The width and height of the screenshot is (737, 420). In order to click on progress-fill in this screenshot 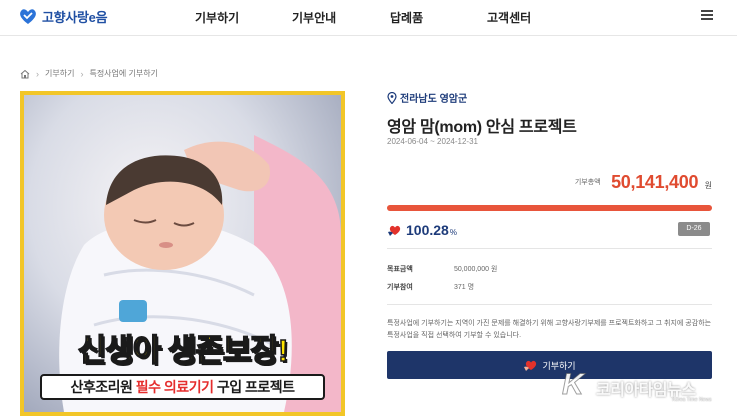, I will do `click(549, 208)`.